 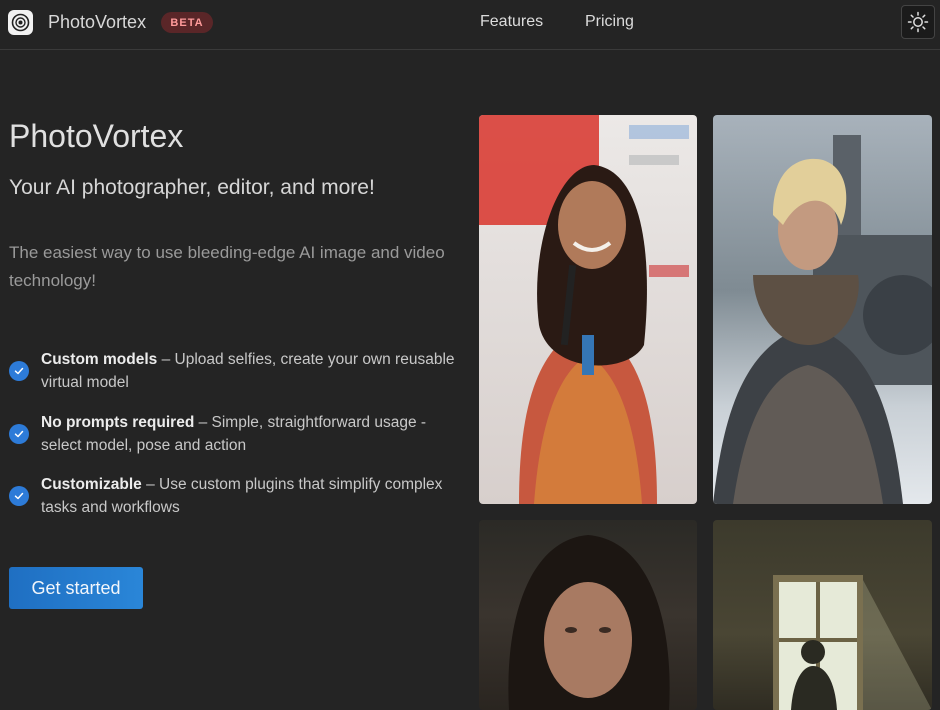 What do you see at coordinates (609, 22) in the screenshot?
I see `nav-link-pricing: Pricing` at bounding box center [609, 22].